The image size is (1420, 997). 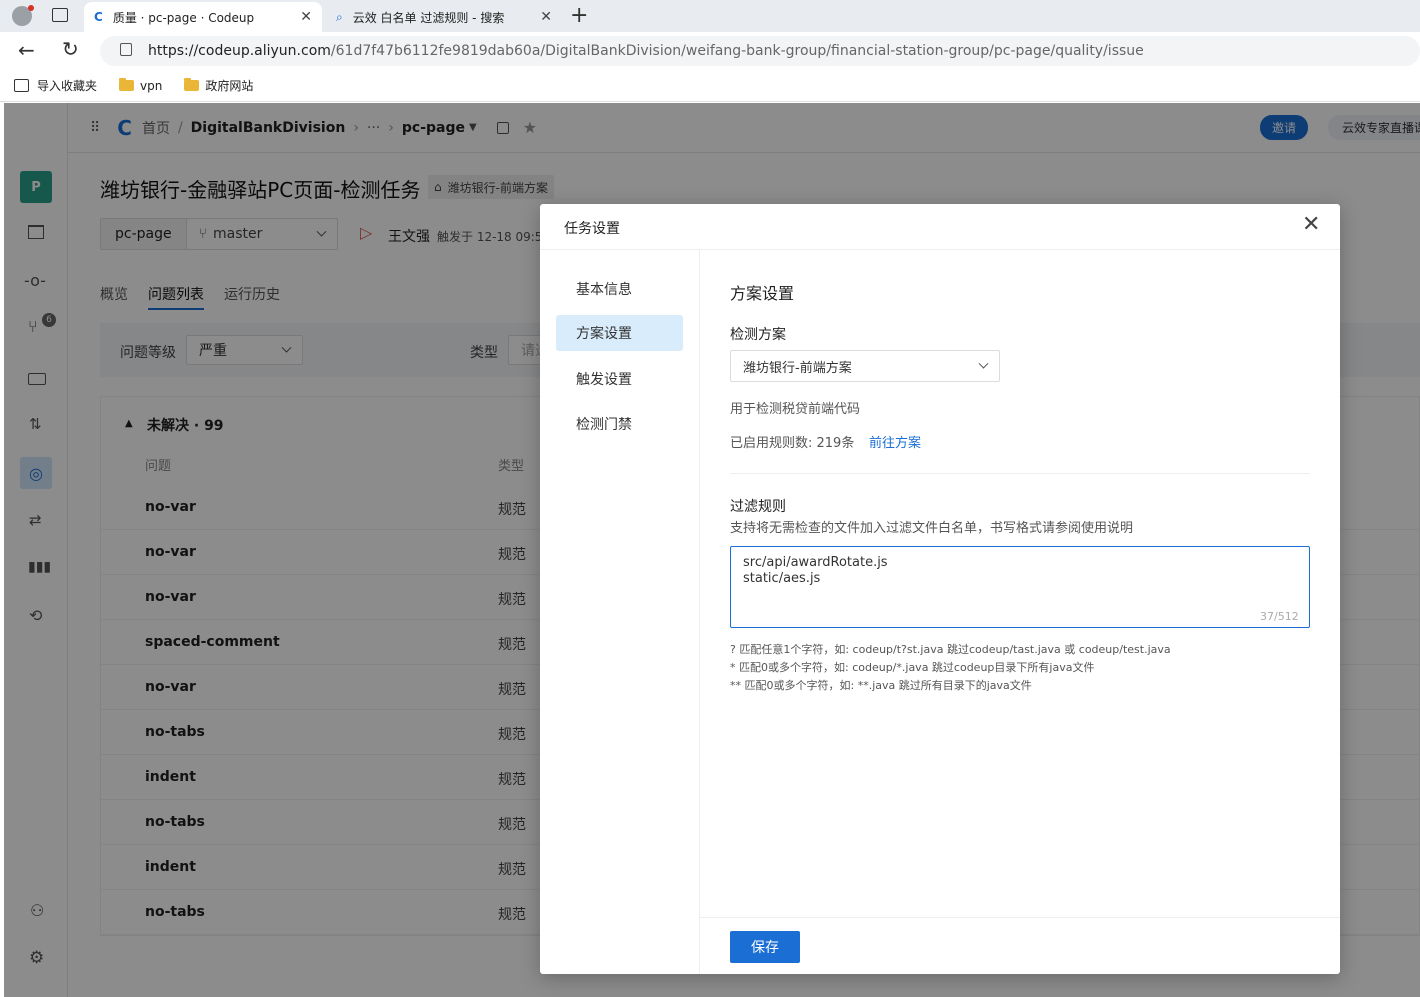 What do you see at coordinates (31, 8) in the screenshot?
I see `notification-dot` at bounding box center [31, 8].